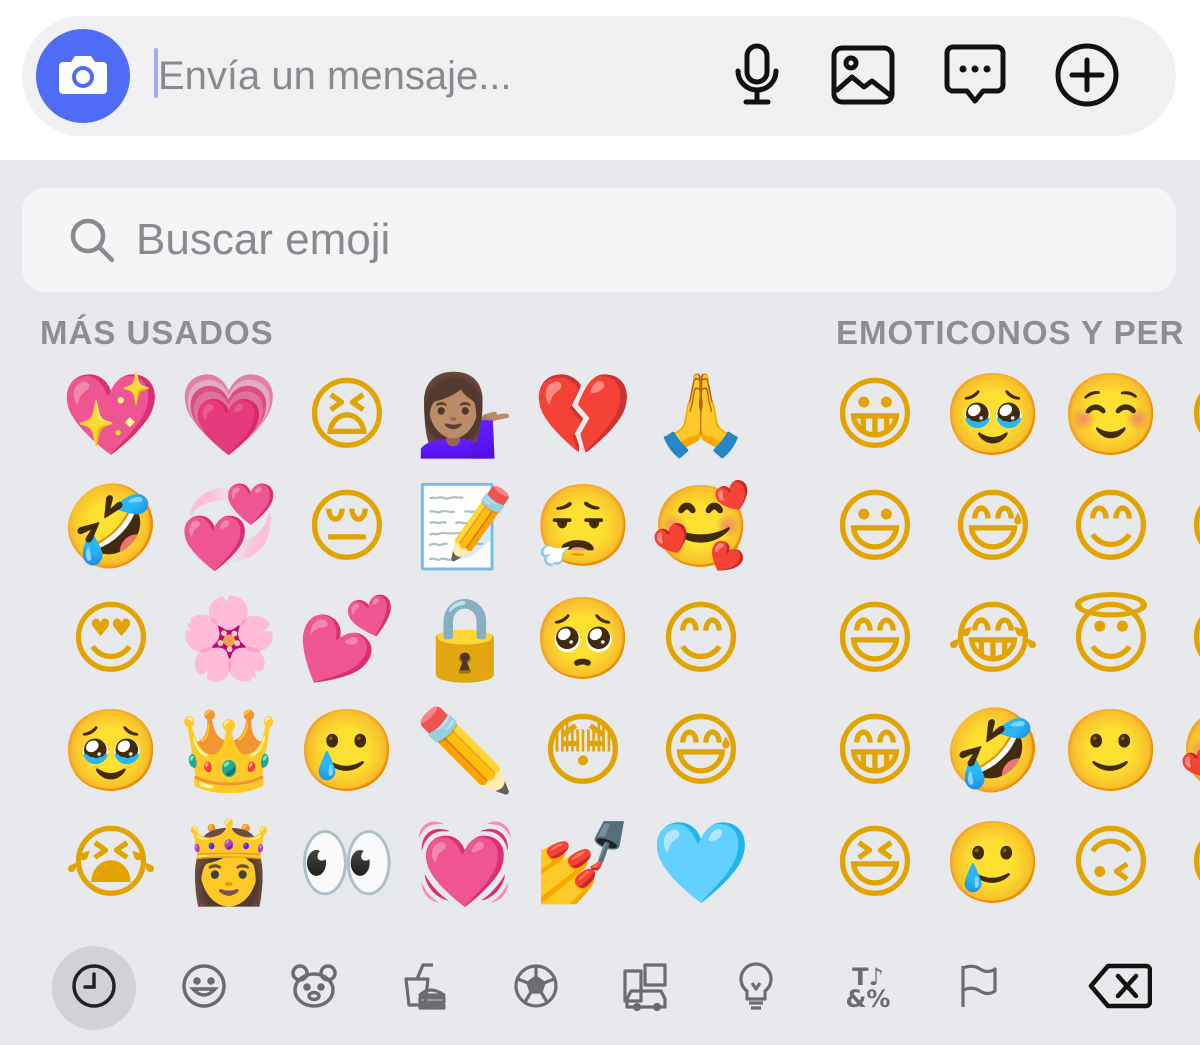 The width and height of the screenshot is (1200, 1045). I want to click on smiley-emoji: 🥹, so click(993, 415).